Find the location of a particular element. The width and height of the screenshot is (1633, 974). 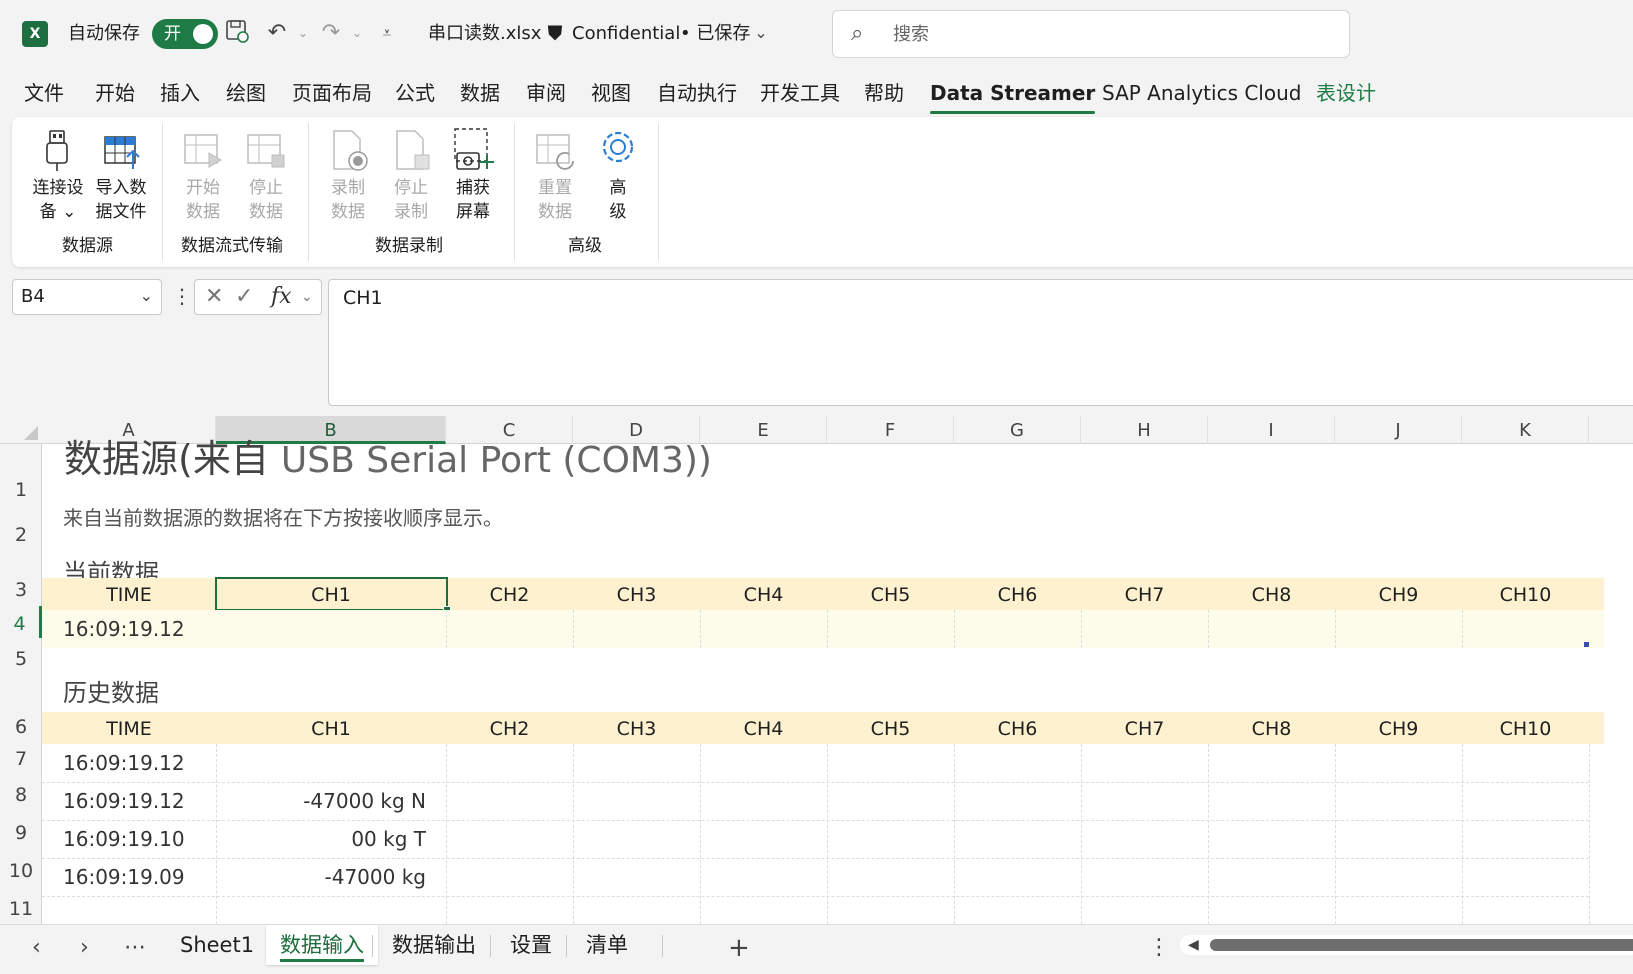

menu-review: 审阅 is located at coordinates (546, 93).